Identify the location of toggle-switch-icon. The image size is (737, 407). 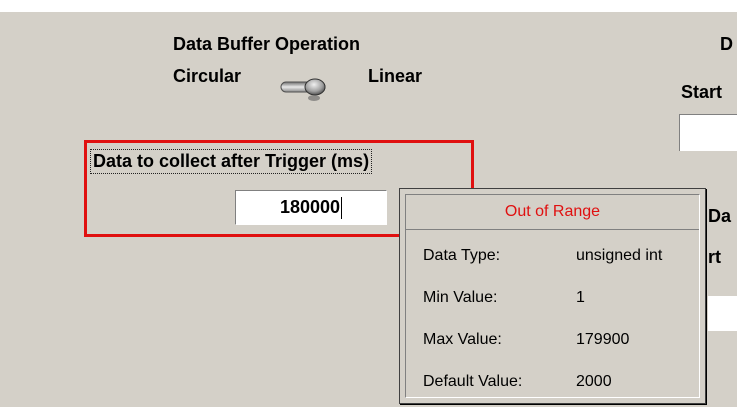
(303, 89).